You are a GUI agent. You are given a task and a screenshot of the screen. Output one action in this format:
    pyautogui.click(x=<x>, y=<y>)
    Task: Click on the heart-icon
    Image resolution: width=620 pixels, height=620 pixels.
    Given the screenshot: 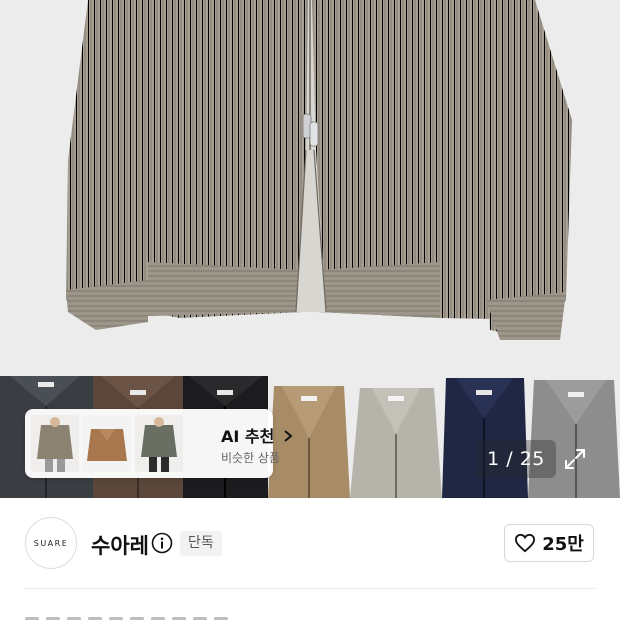 What is the action you would take?
    pyautogui.click(x=525, y=543)
    